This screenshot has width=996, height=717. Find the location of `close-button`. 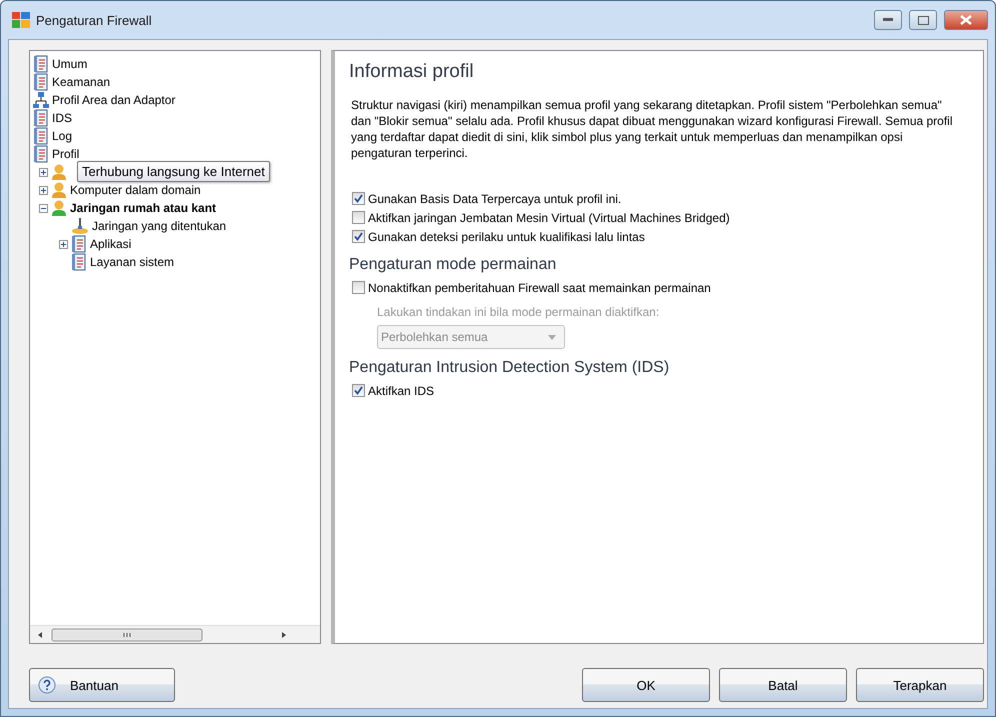

close-button is located at coordinates (966, 20).